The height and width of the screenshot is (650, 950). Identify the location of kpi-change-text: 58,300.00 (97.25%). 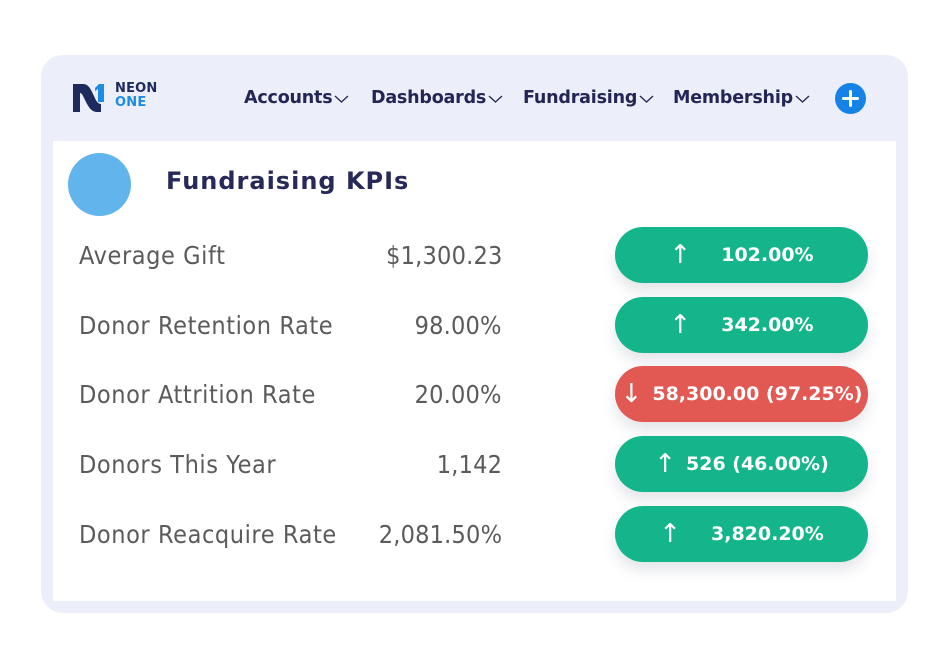
(757, 394).